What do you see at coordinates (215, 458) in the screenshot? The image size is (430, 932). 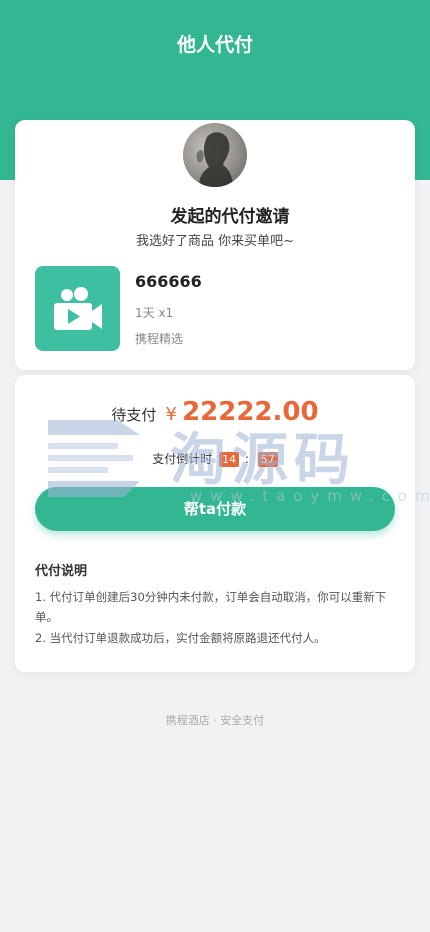 I see `countdown: 支付倒计时 14 : 57` at bounding box center [215, 458].